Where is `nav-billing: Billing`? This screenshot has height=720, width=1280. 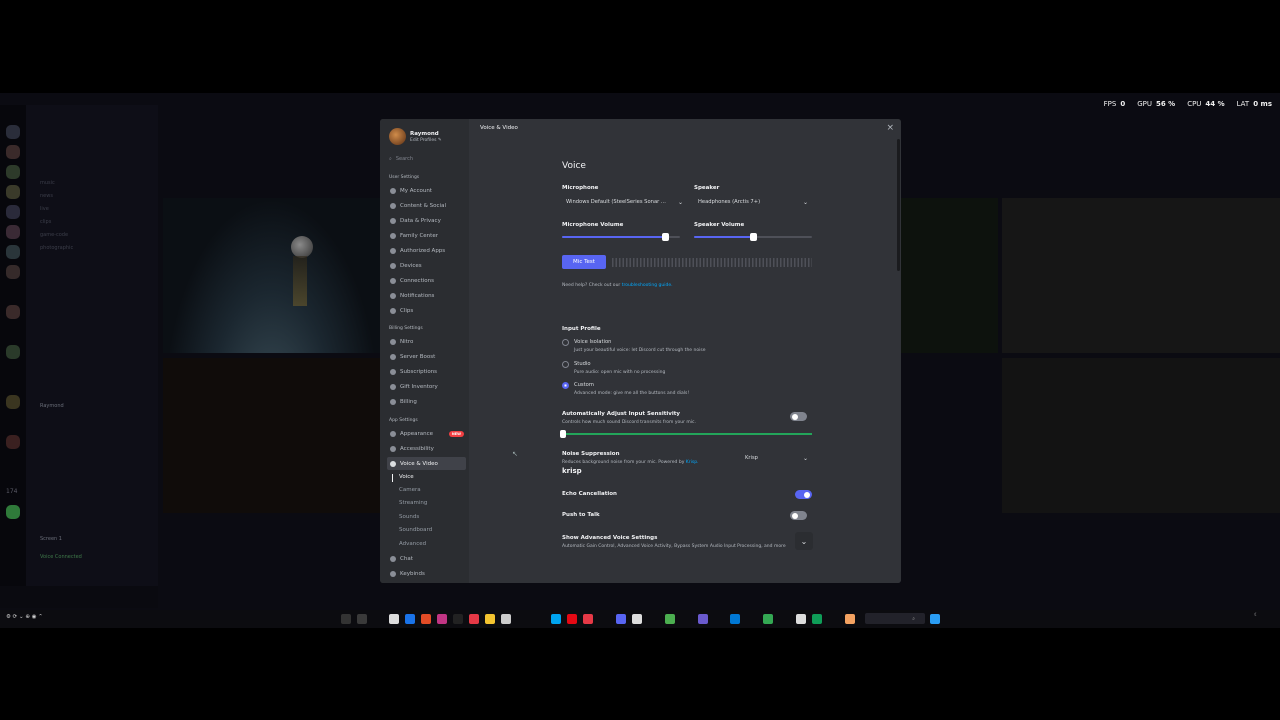
nav-billing: Billing is located at coordinates (426, 401).